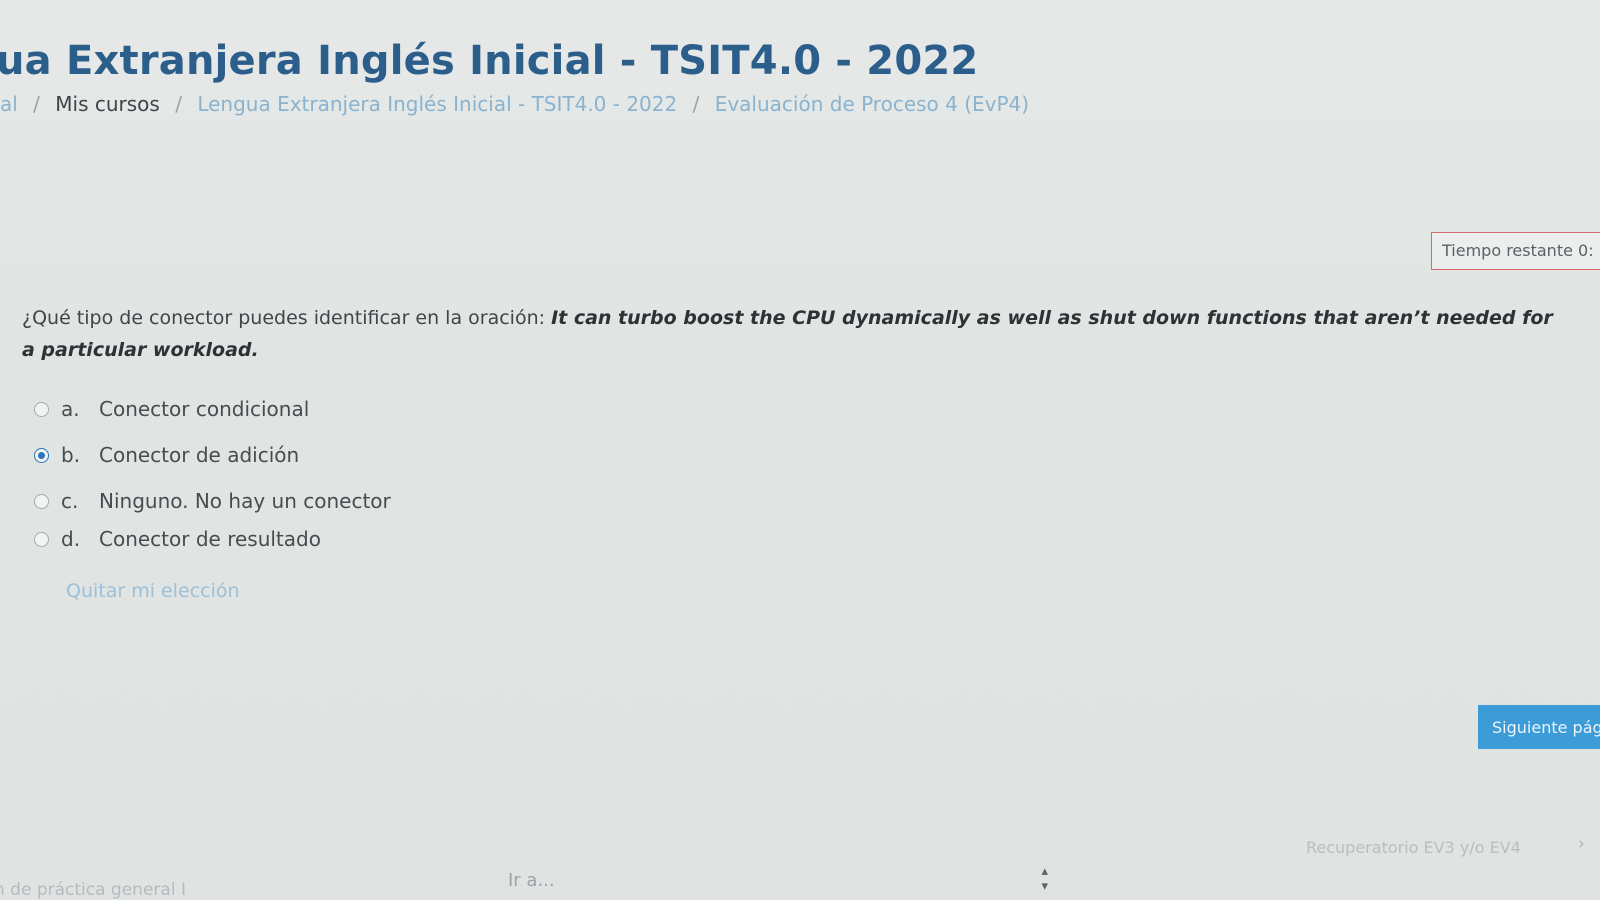 The image size is (1600, 900). Describe the element at coordinates (93, 890) in the screenshot. I see `previous-activity-link: n de práctica general I` at that location.